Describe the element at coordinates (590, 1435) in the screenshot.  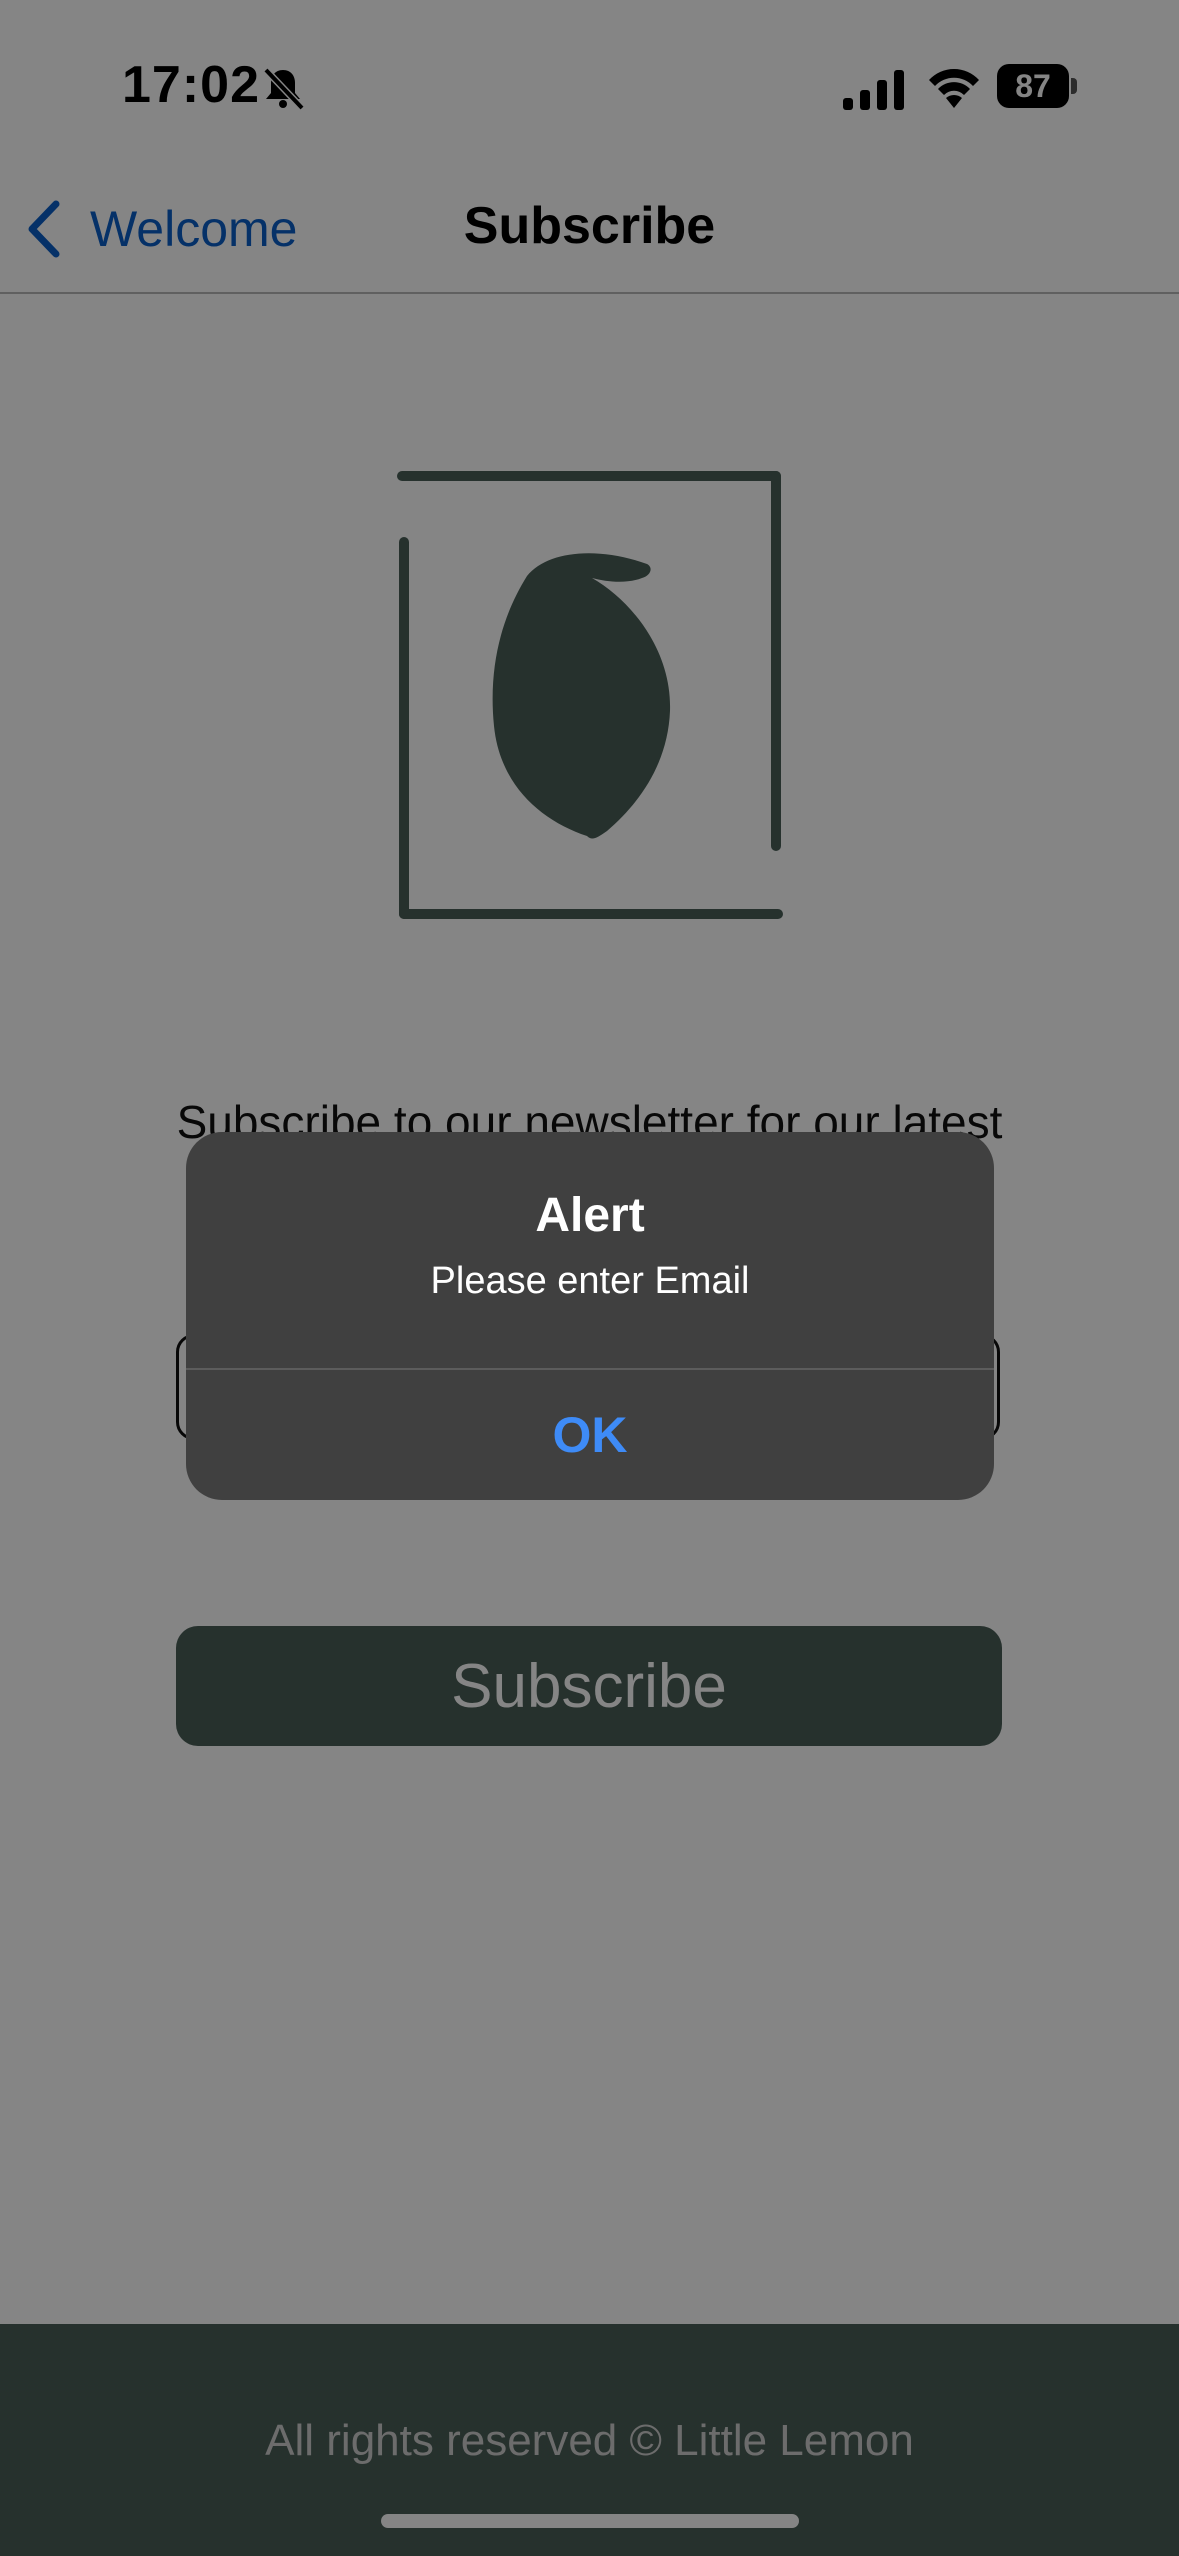
I see `alert-ok-button: OK` at that location.